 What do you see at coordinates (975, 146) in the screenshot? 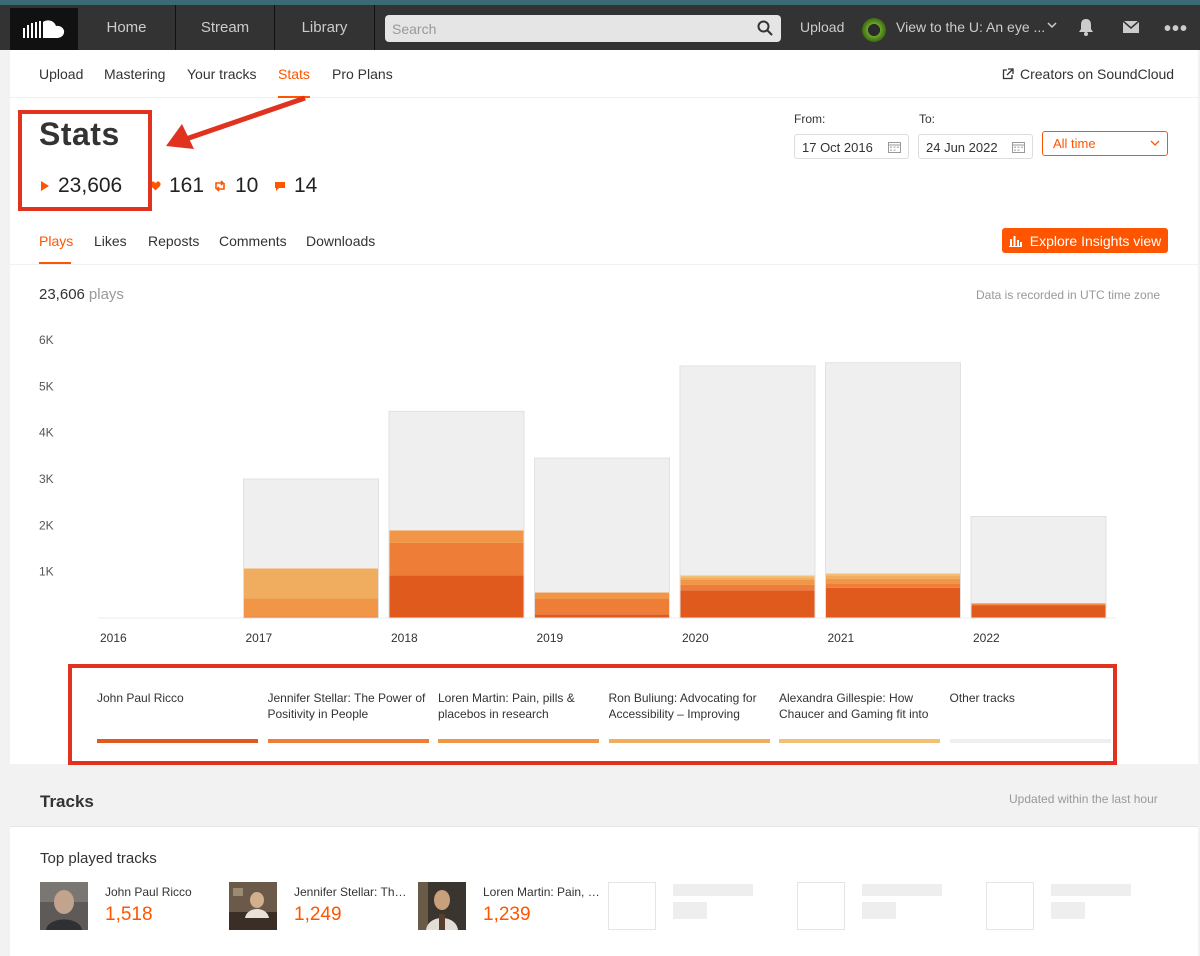
I see `to-date-field: 24 Jun 2022` at bounding box center [975, 146].